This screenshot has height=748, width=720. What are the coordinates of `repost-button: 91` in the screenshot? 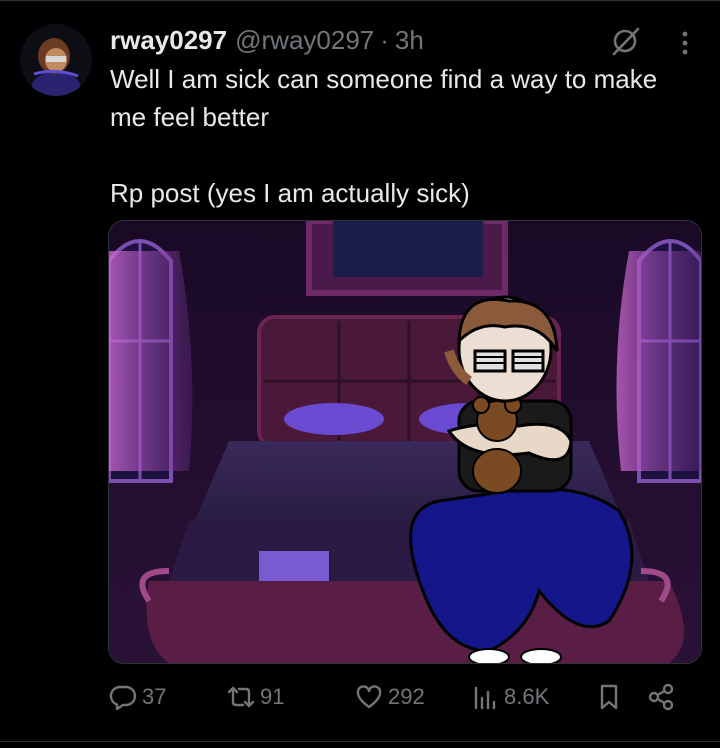 It's located at (255, 697).